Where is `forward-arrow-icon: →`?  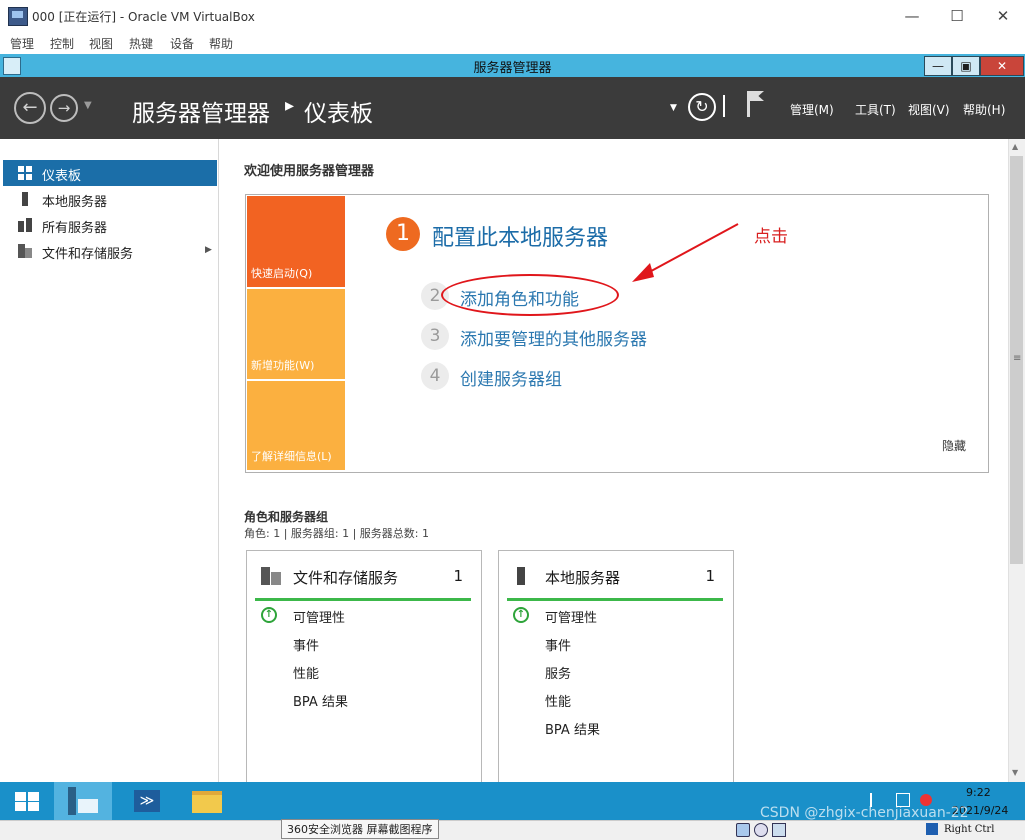
forward-arrow-icon: → is located at coordinates (64, 108).